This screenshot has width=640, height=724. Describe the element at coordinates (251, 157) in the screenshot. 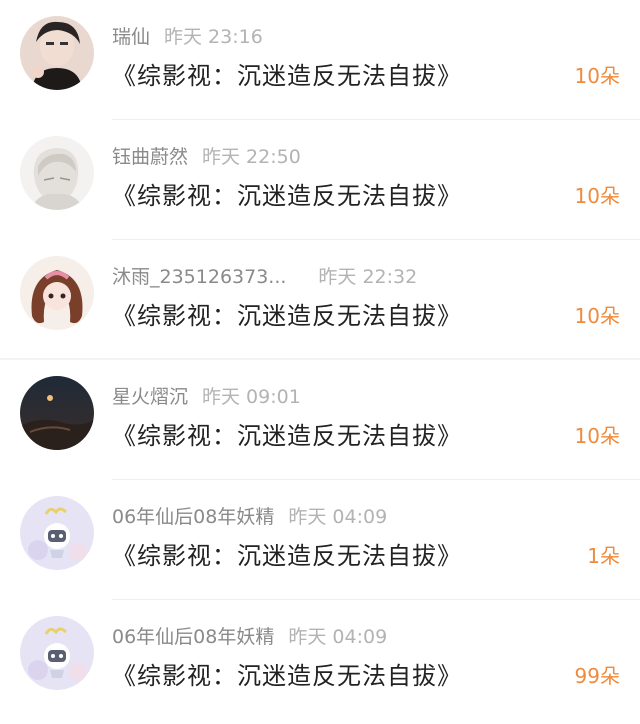

I see `timestamp: 昨天 22:50` at that location.